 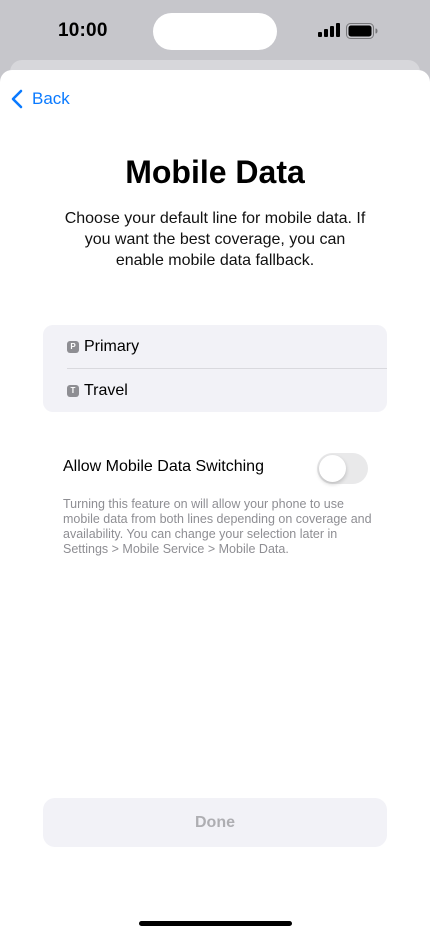 I want to click on toggle-knob, so click(x=332, y=468).